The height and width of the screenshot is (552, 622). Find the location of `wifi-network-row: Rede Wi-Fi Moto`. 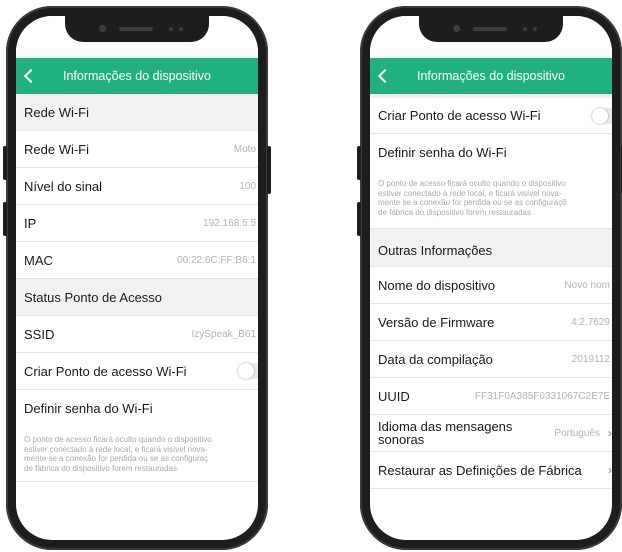

wifi-network-row: Rede Wi-Fi Moto is located at coordinates (137, 149).